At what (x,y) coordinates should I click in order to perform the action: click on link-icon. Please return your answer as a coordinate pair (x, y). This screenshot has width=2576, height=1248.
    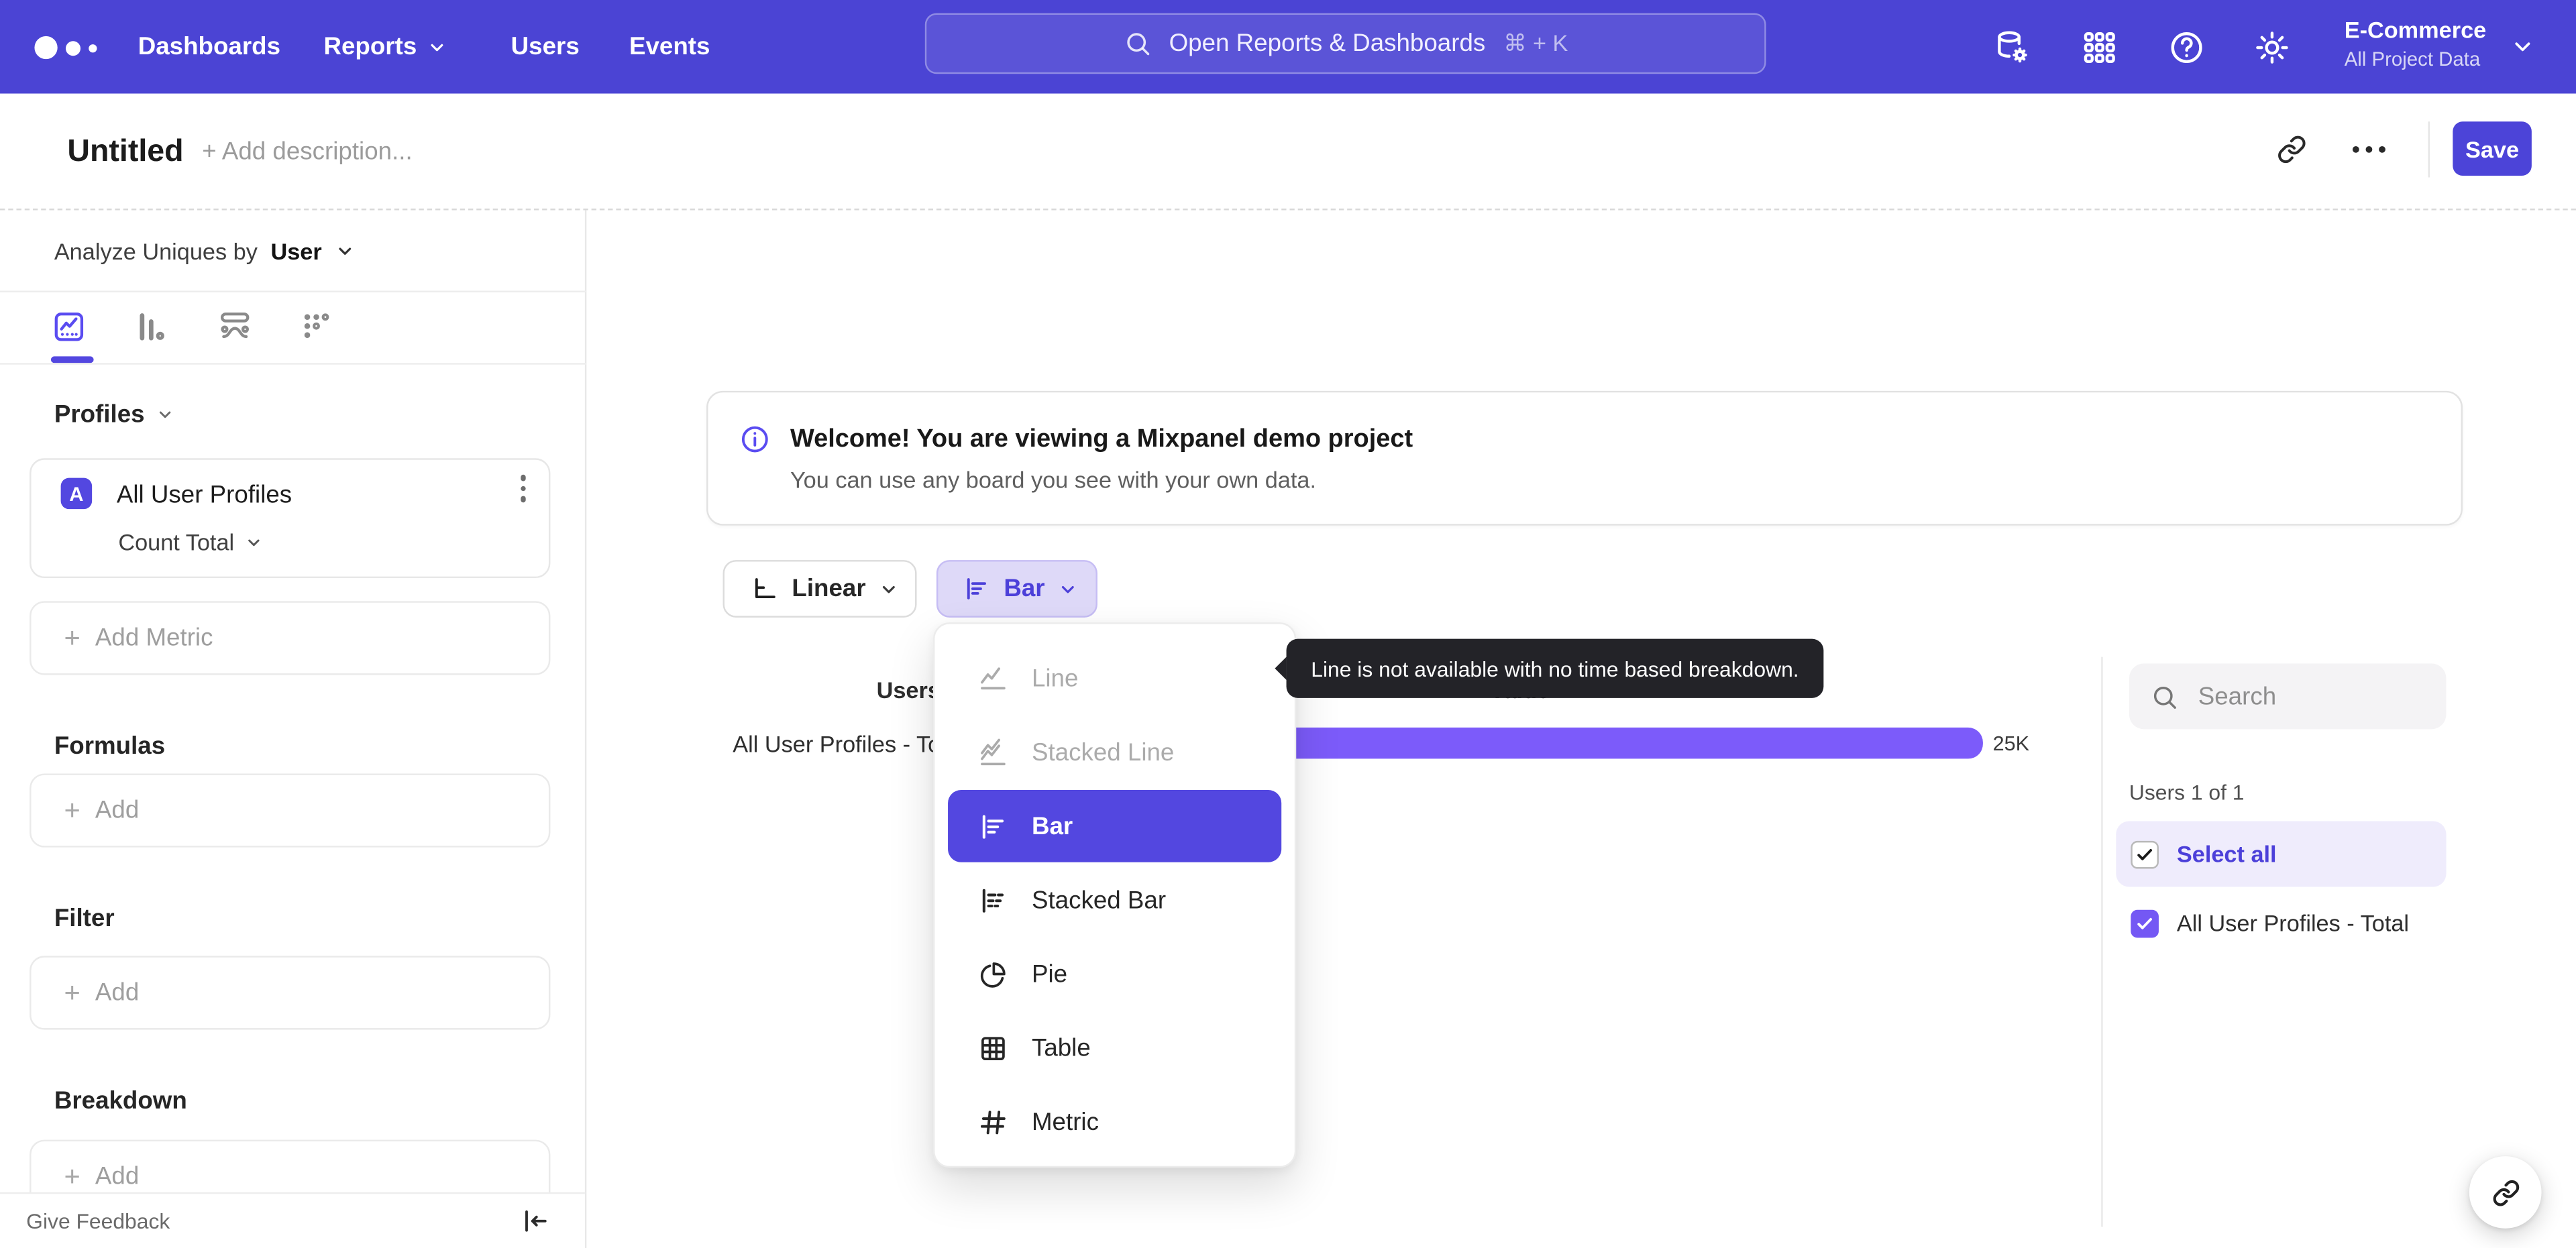
    Looking at the image, I should click on (2505, 1192).